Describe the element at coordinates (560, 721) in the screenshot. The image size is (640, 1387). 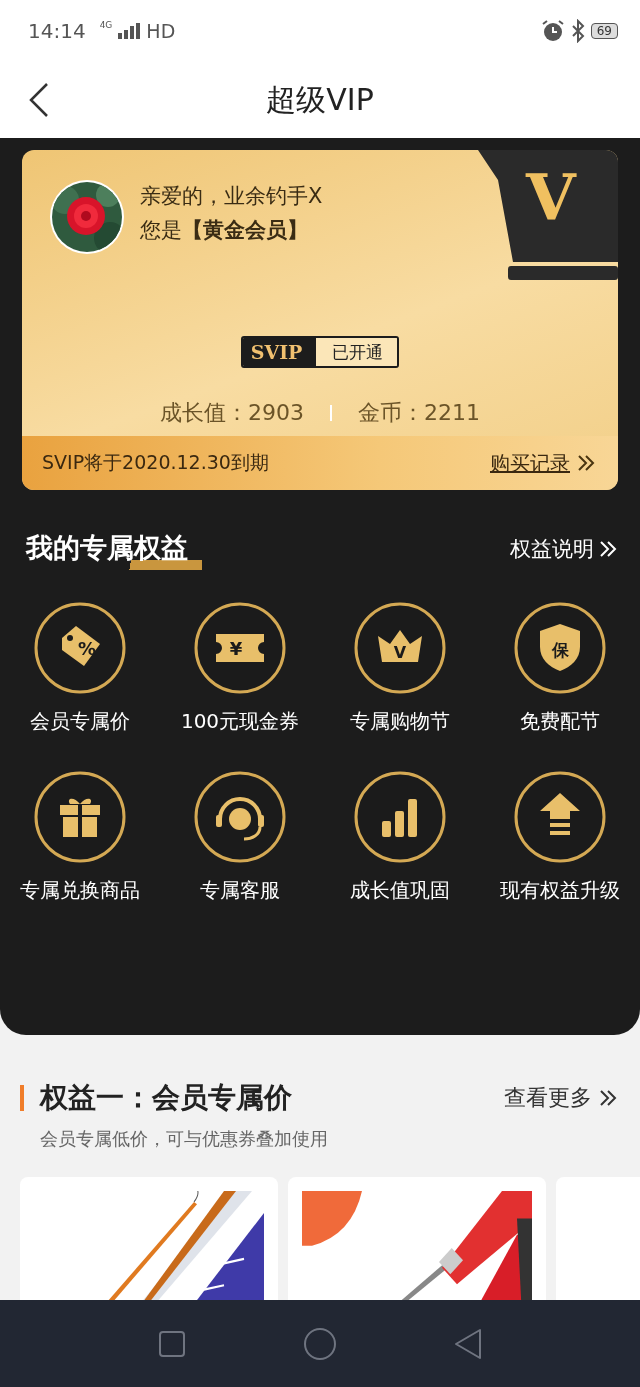
I see `benefit-label: 免费配节` at that location.